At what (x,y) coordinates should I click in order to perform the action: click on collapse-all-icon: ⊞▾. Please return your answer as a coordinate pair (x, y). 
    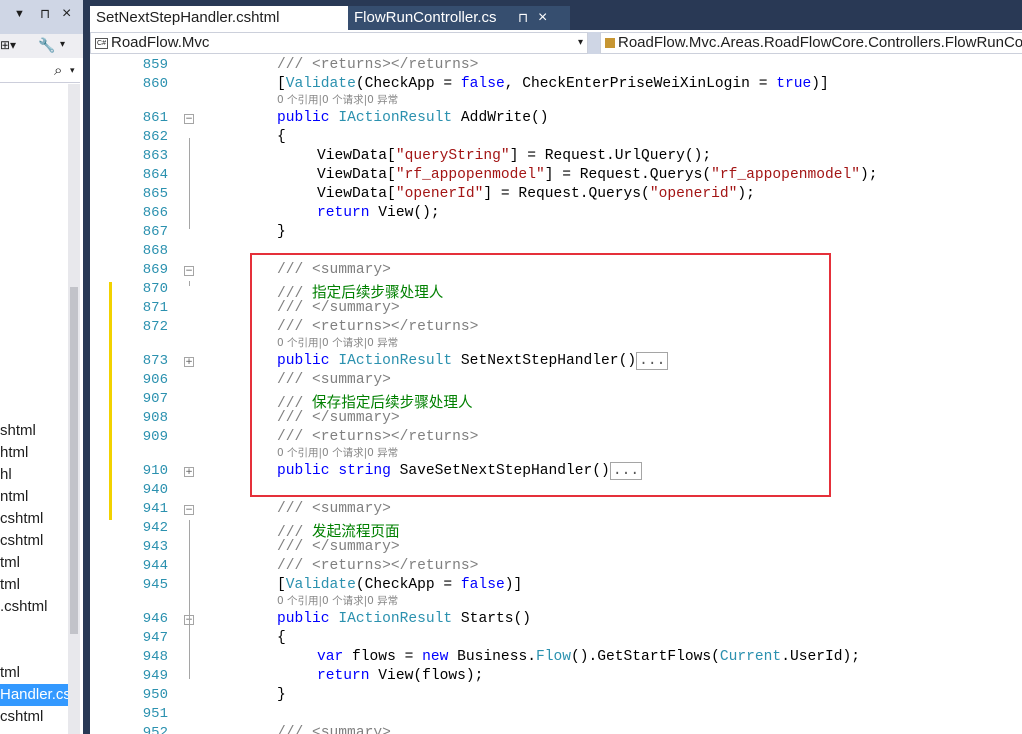
    Looking at the image, I should click on (8, 45).